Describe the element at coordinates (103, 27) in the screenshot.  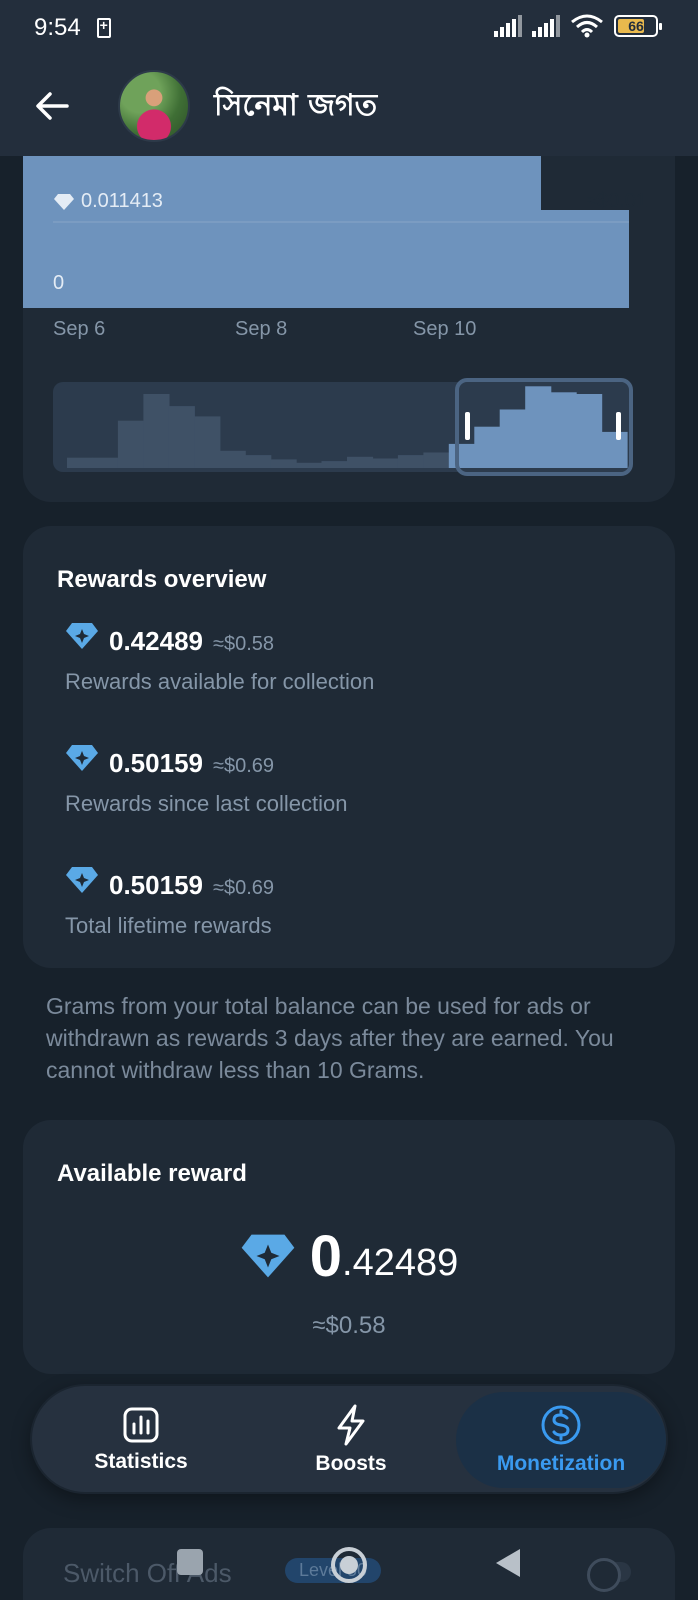
I see `battery-saver-icon` at that location.